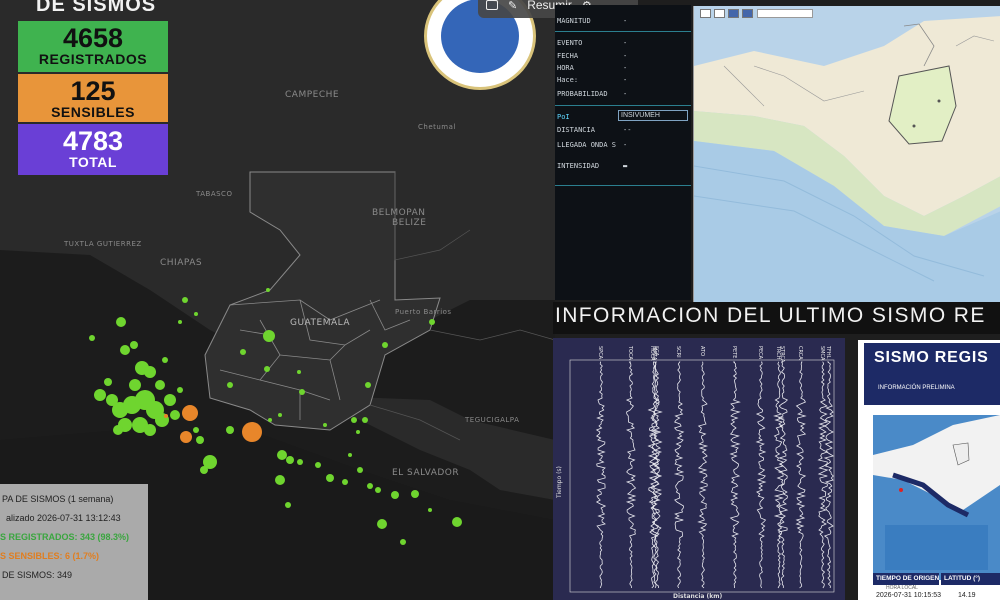 The width and height of the screenshot is (1000, 600). What do you see at coordinates (627, 130) in the screenshot?
I see `value-distancia: --` at bounding box center [627, 130].